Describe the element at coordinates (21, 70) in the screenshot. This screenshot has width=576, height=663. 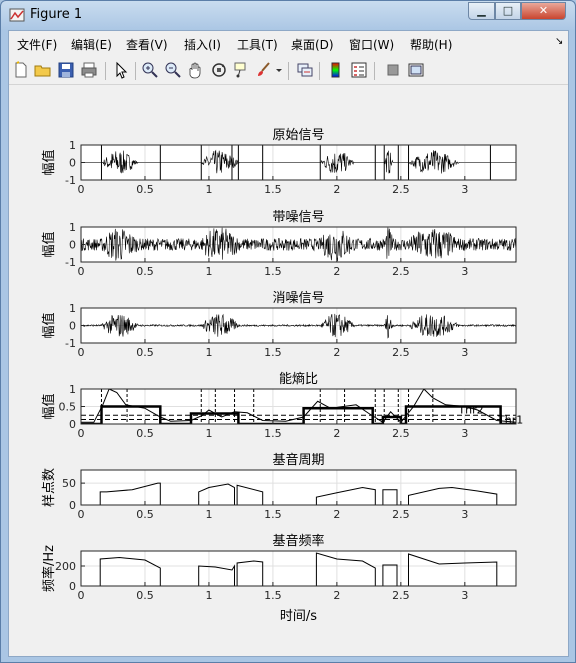
I see `new-figure-icon` at that location.